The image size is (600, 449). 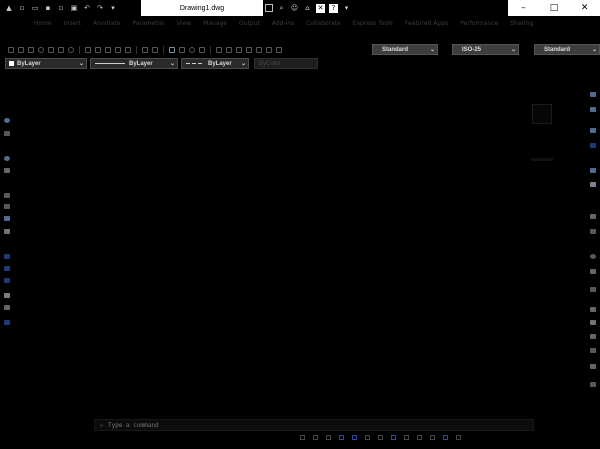 What do you see at coordinates (283, 23) in the screenshot?
I see `ribbon-tab: Add-ins` at bounding box center [283, 23].